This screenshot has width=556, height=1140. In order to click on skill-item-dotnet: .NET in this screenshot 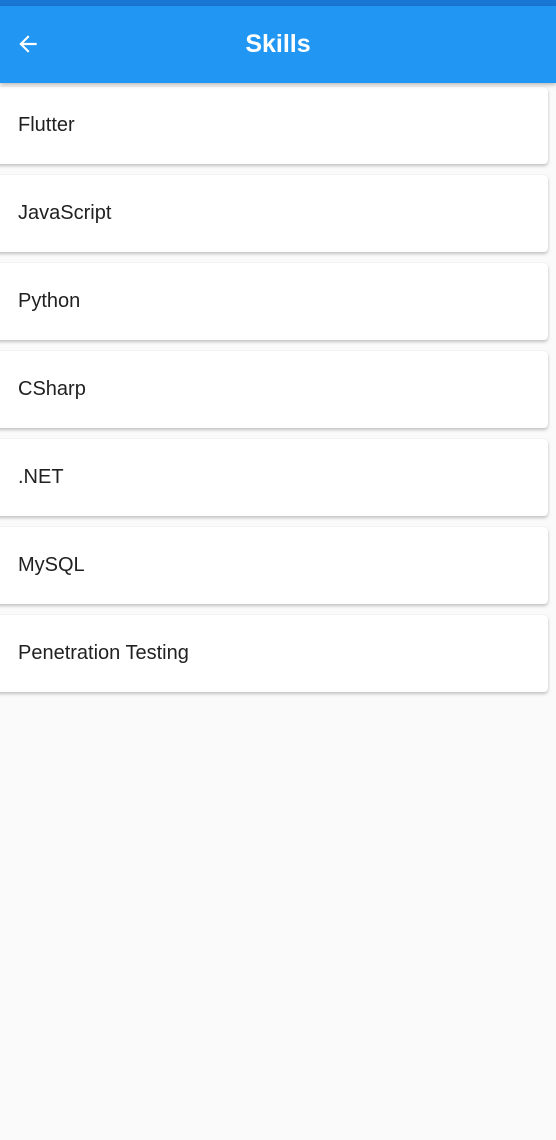, I will do `click(274, 477)`.